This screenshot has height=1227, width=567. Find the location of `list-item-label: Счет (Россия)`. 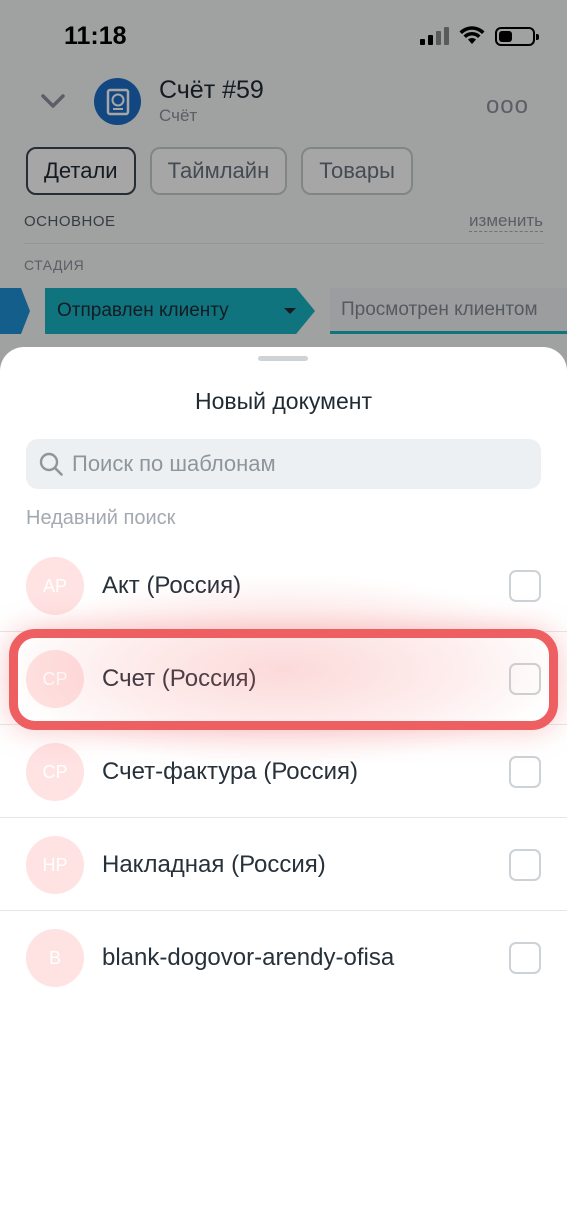

list-item-label: Счет (Россия) is located at coordinates (179, 678).